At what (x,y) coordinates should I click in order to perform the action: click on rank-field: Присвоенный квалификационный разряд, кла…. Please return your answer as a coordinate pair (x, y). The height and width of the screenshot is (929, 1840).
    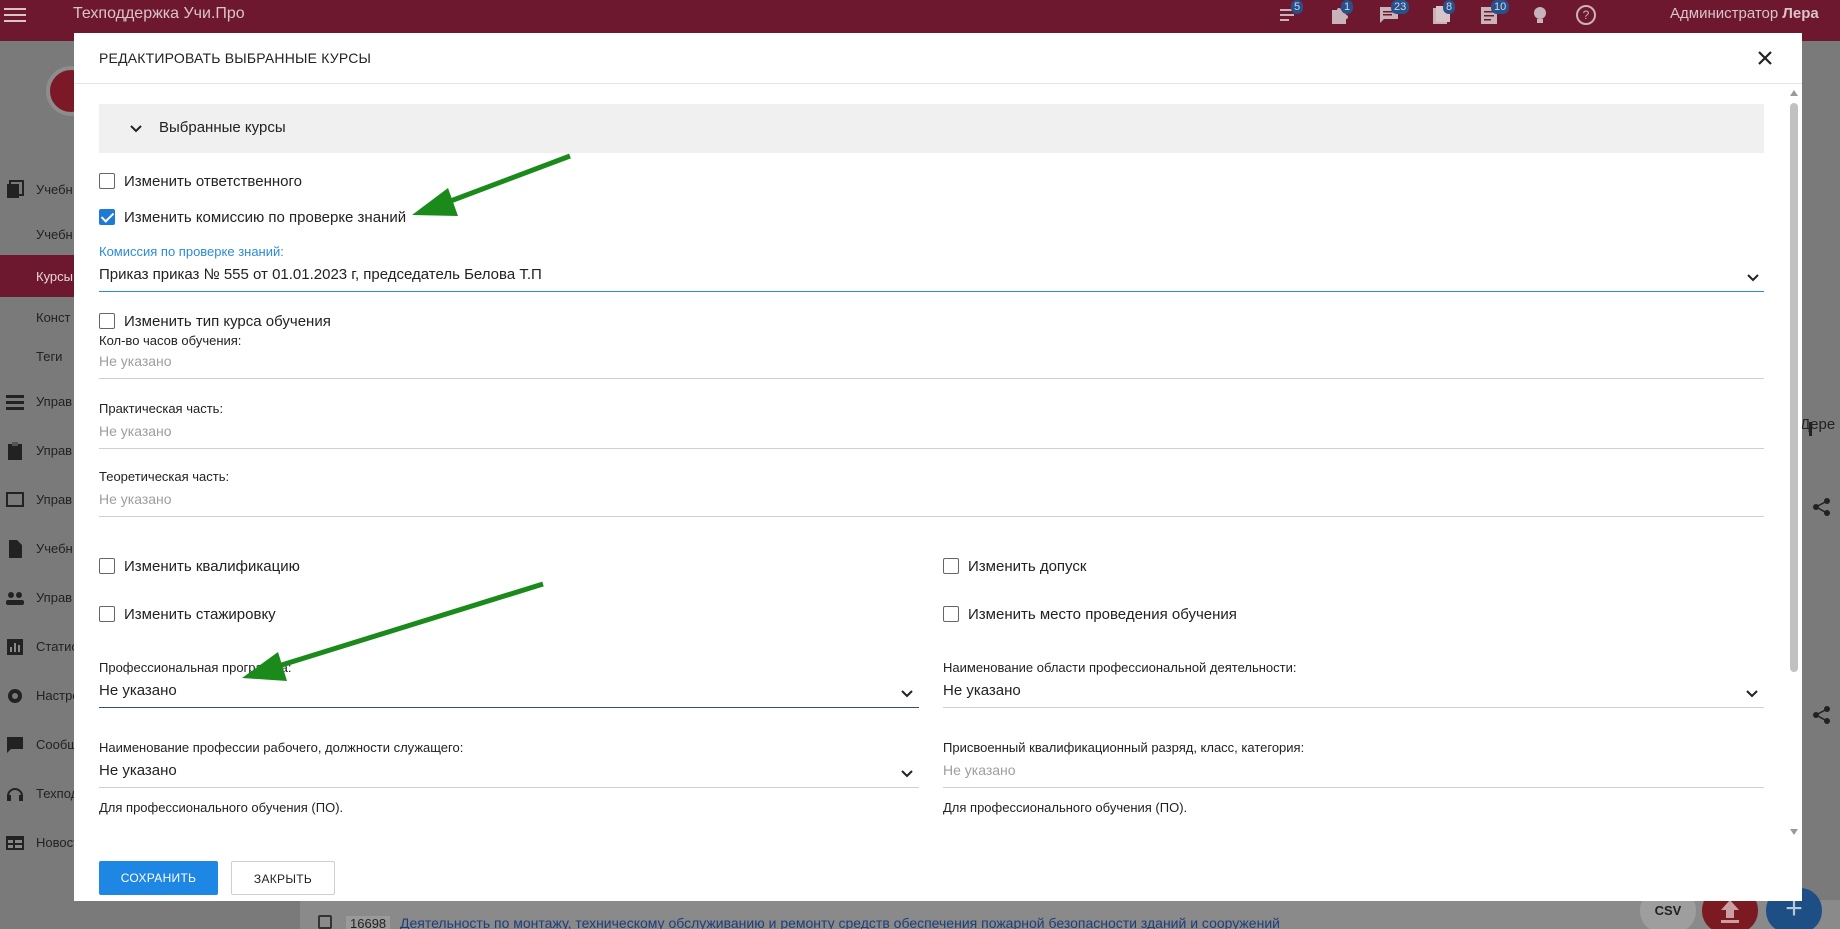
    Looking at the image, I should click on (1353, 780).